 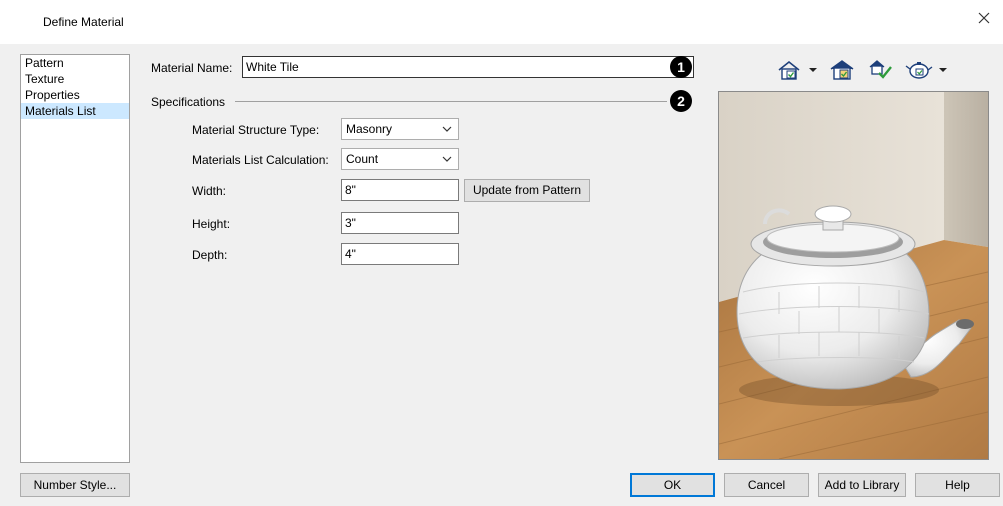 I want to click on category-item-texture: Texture, so click(x=75, y=79).